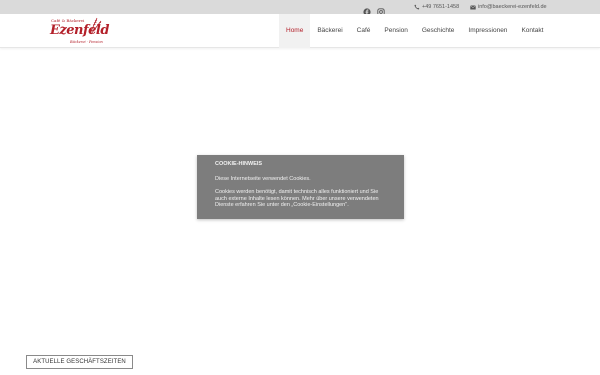  What do you see at coordinates (79, 362) in the screenshot?
I see `opening-hours-button: AKTUELLE GESCHÄFTSZEITEN` at bounding box center [79, 362].